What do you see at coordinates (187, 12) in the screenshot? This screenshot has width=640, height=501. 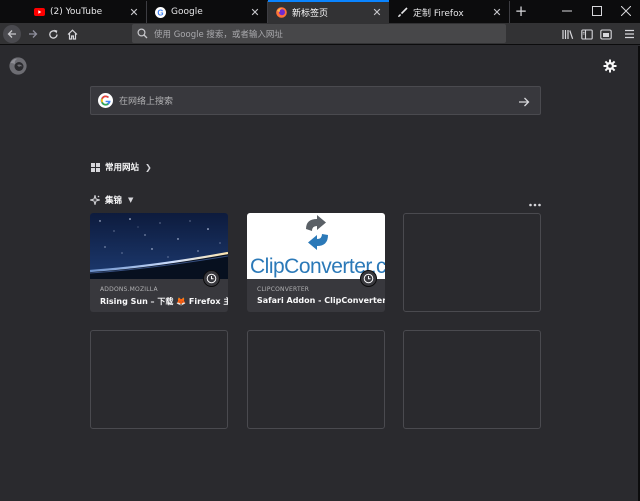 I see `tab-label: Google` at bounding box center [187, 12].